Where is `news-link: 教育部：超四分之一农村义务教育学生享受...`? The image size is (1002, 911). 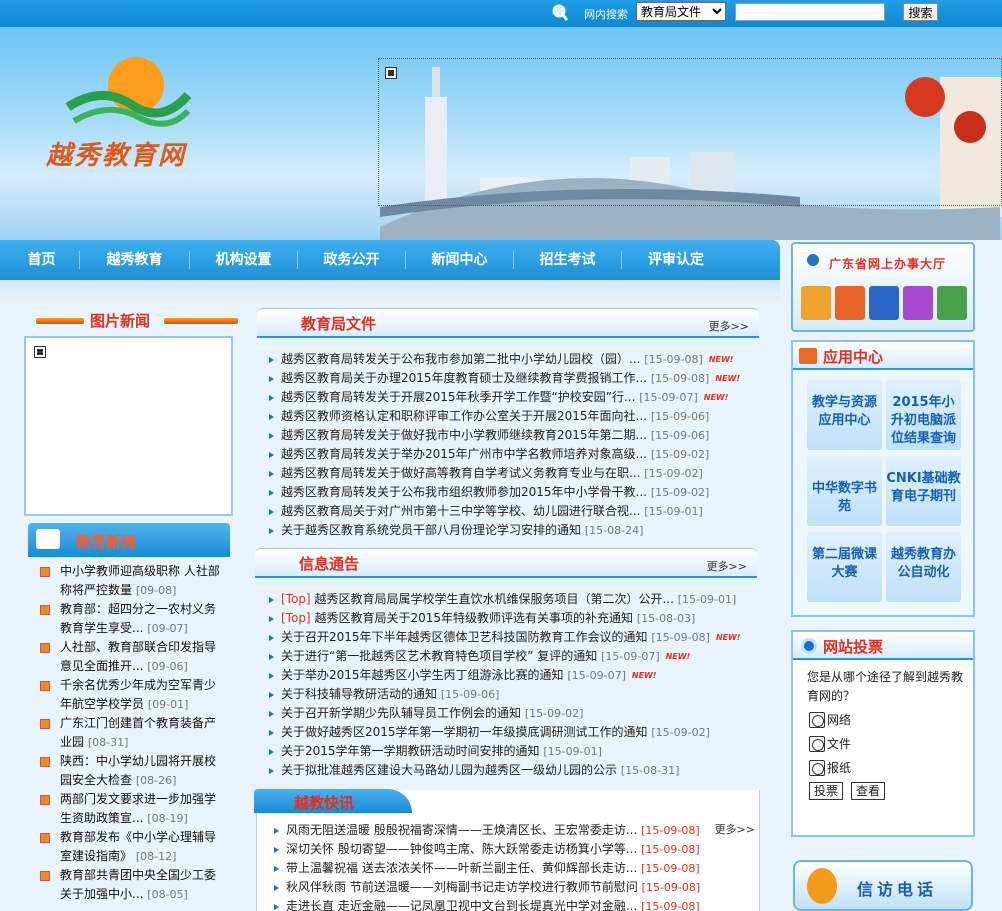 news-link: 教育部：超四分之一农村义务教育学生享受... is located at coordinates (138, 618).